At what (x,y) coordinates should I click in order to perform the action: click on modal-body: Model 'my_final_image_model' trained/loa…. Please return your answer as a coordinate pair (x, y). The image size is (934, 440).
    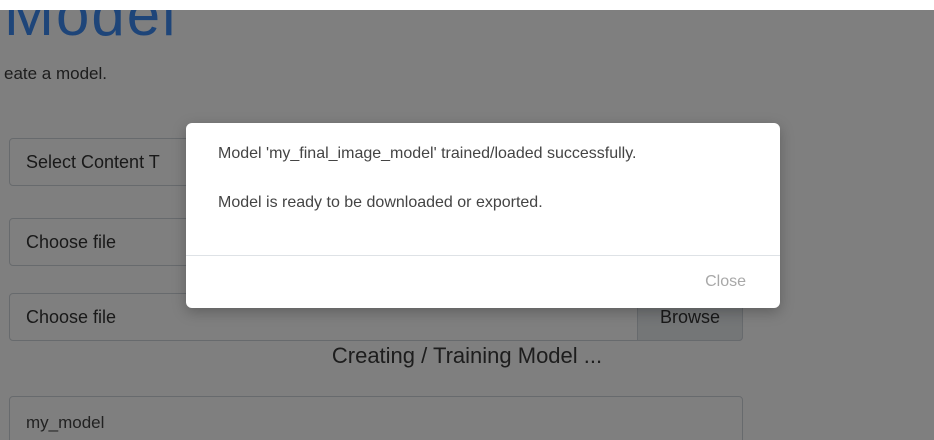
    Looking at the image, I should click on (489, 178).